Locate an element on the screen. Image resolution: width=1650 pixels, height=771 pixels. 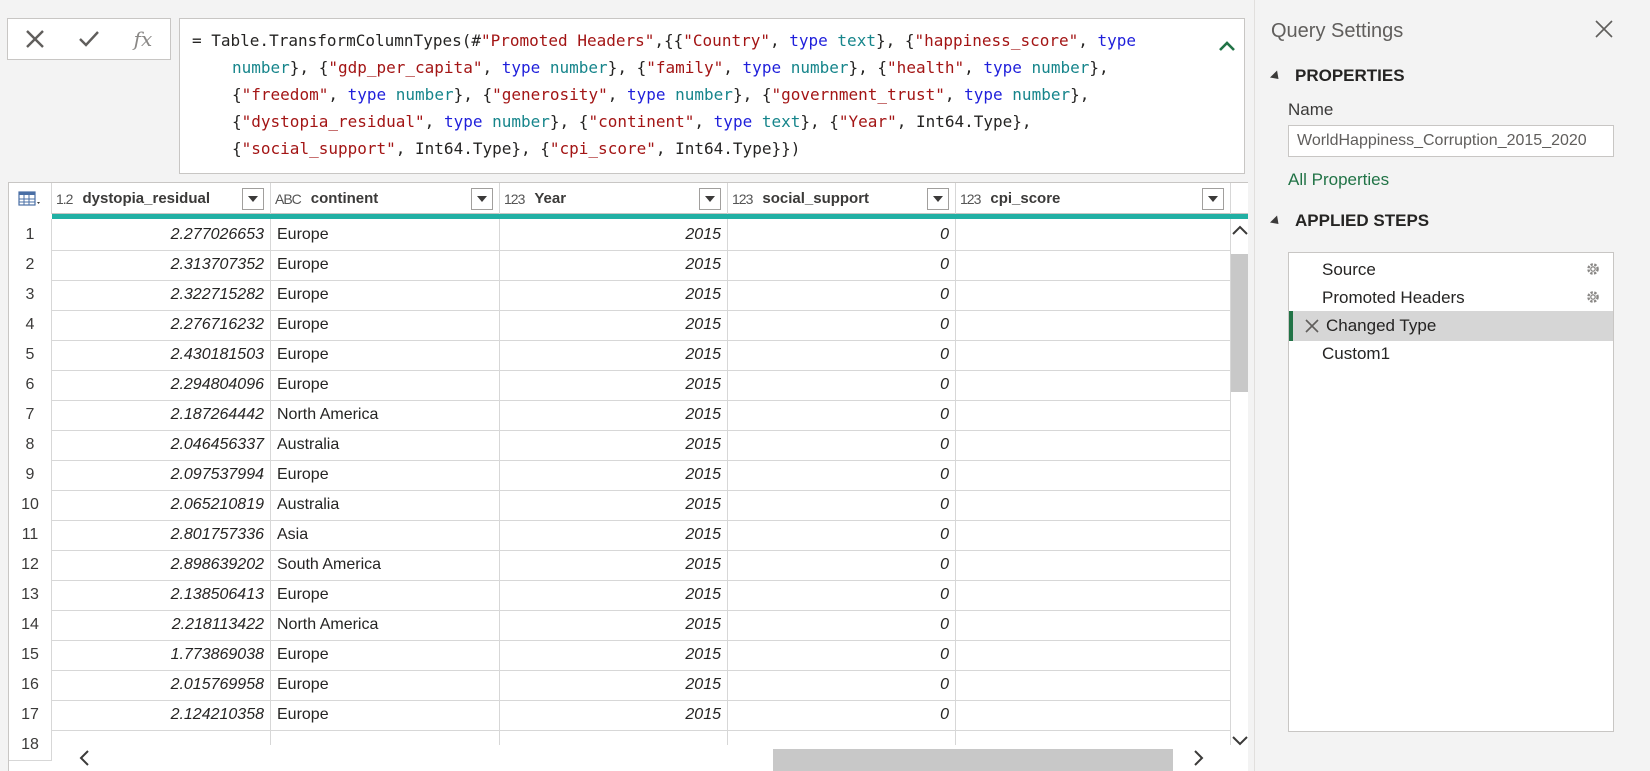
row-number: 8 is located at coordinates (30, 444).